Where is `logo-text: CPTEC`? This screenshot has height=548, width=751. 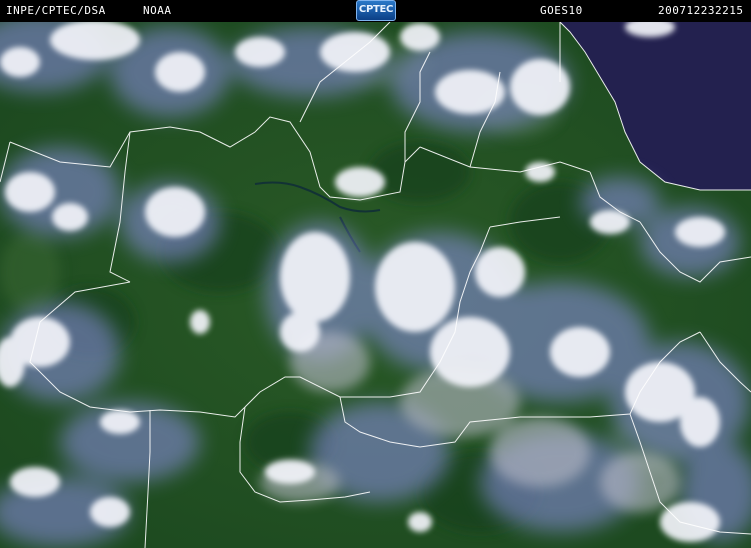 logo-text: CPTEC is located at coordinates (376, 9).